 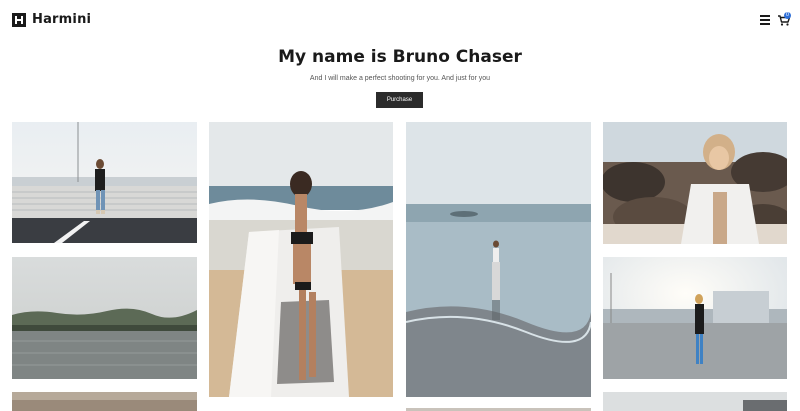 What do you see at coordinates (104, 401) in the screenshot?
I see `gallery-photo-partial-left` at bounding box center [104, 401].